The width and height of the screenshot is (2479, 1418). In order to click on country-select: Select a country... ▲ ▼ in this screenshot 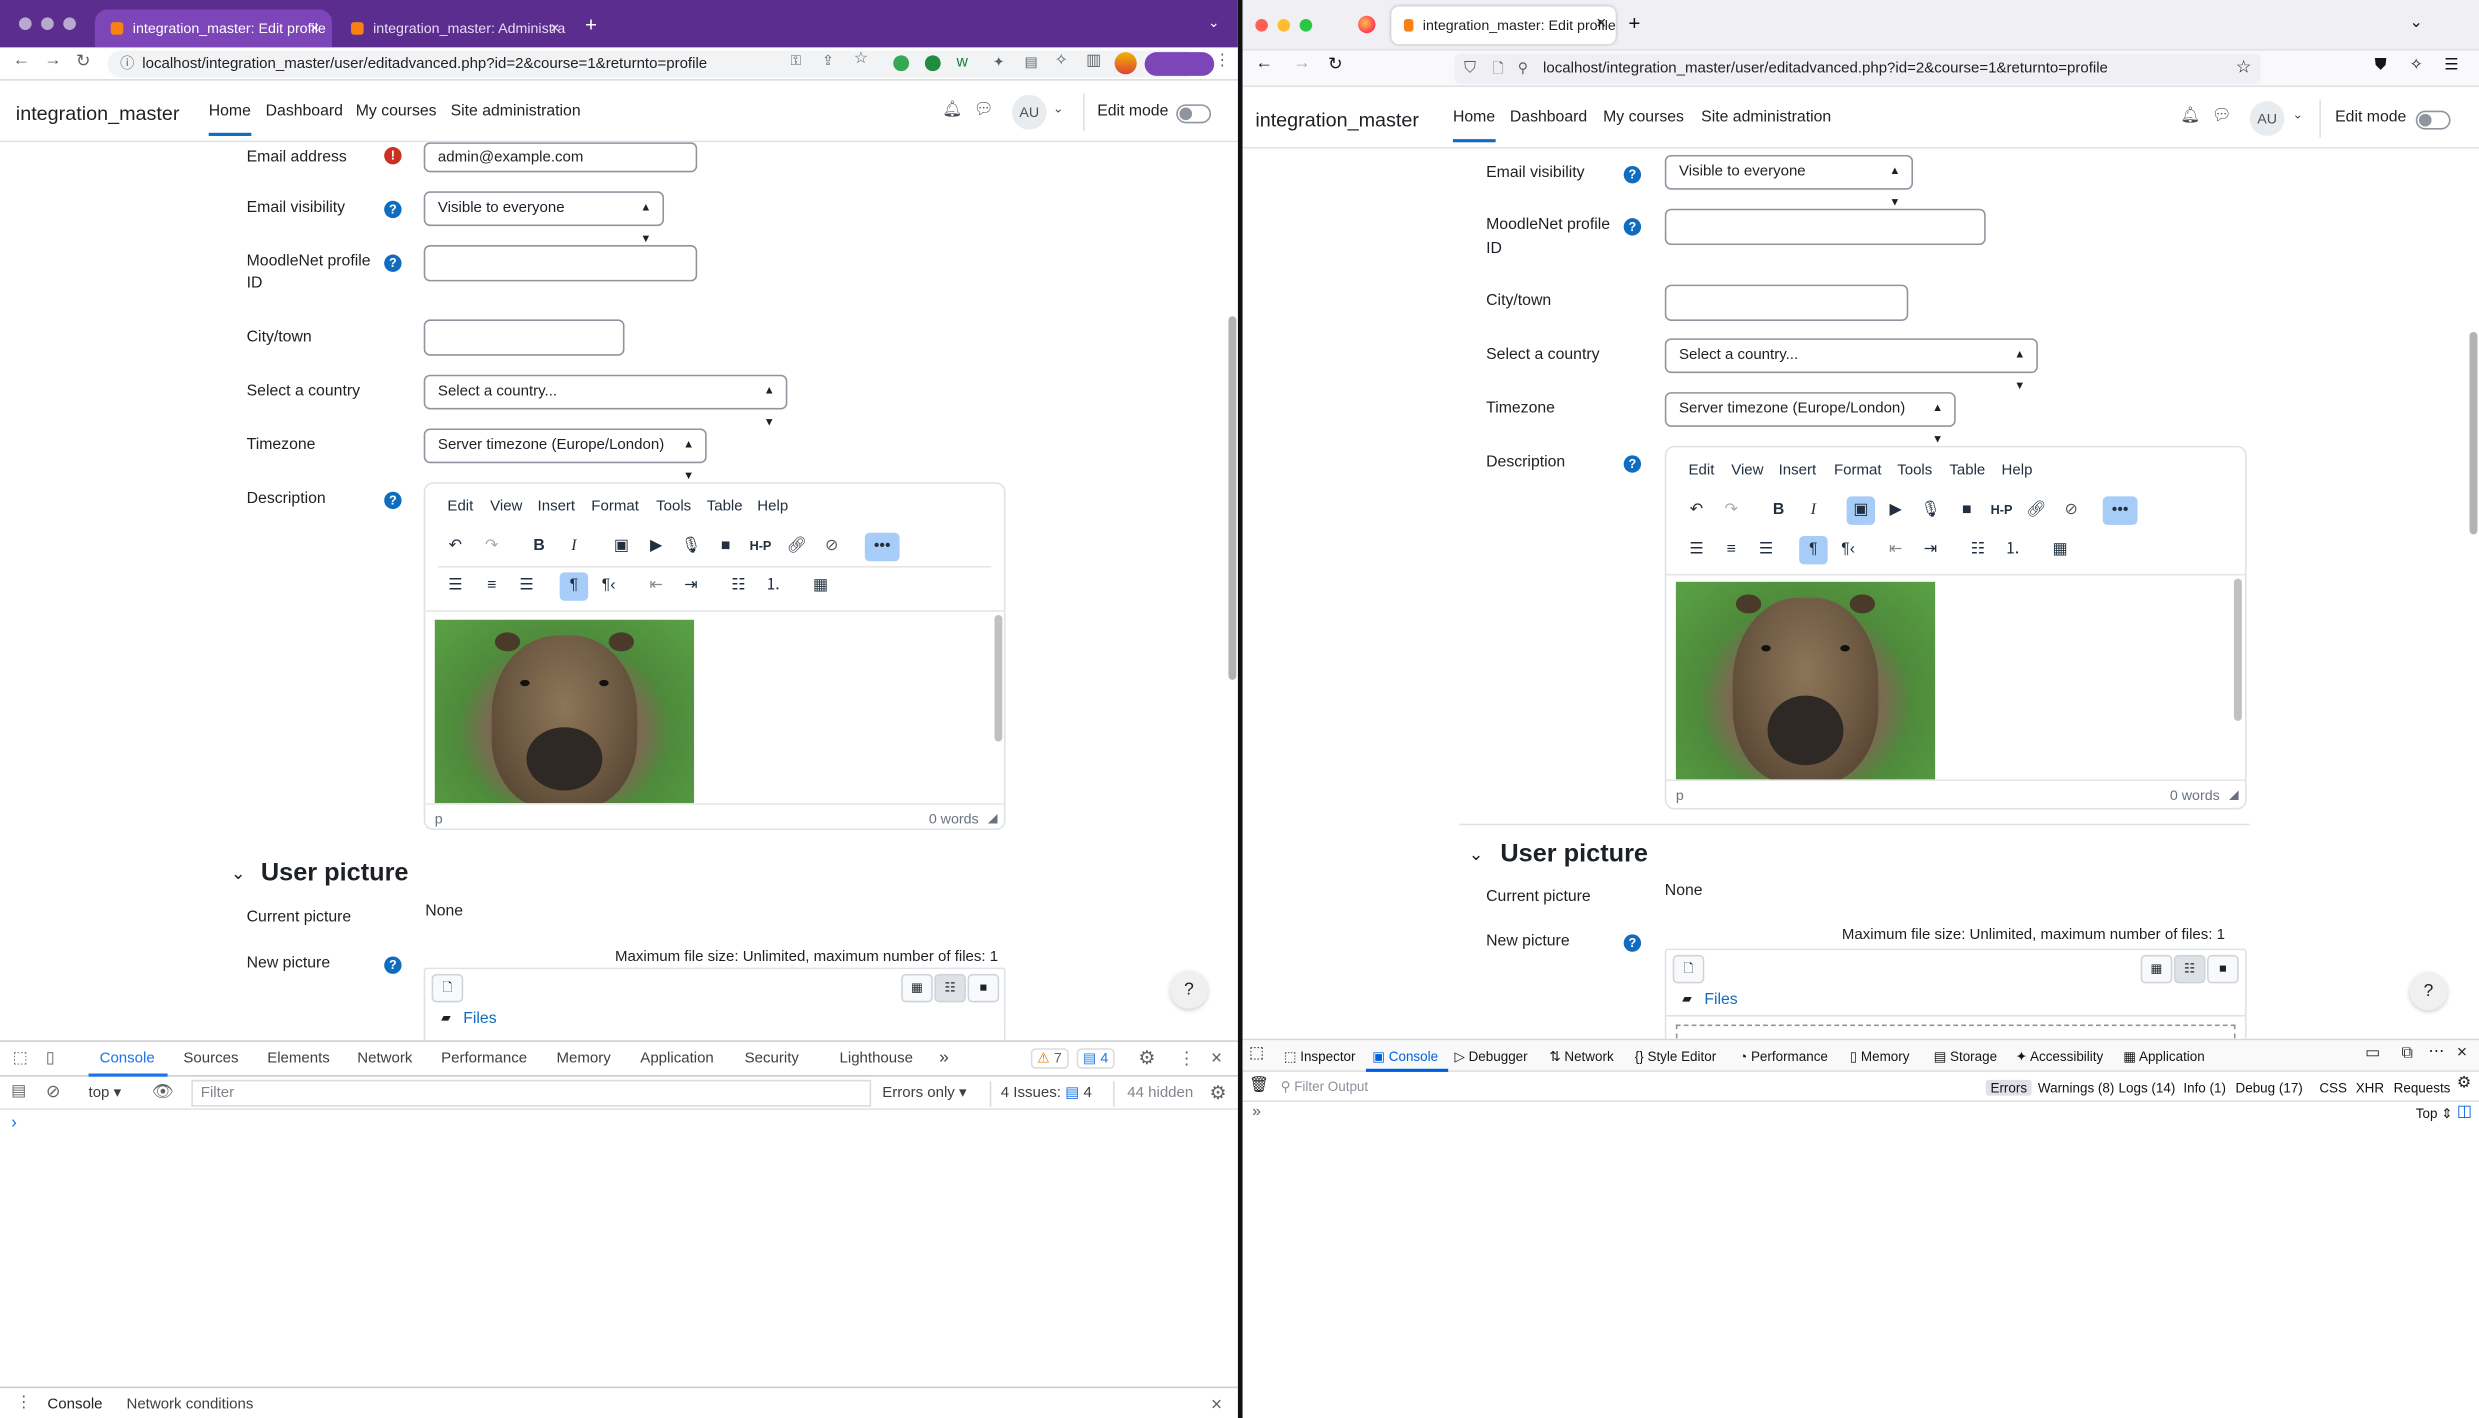, I will do `click(605, 401)`.